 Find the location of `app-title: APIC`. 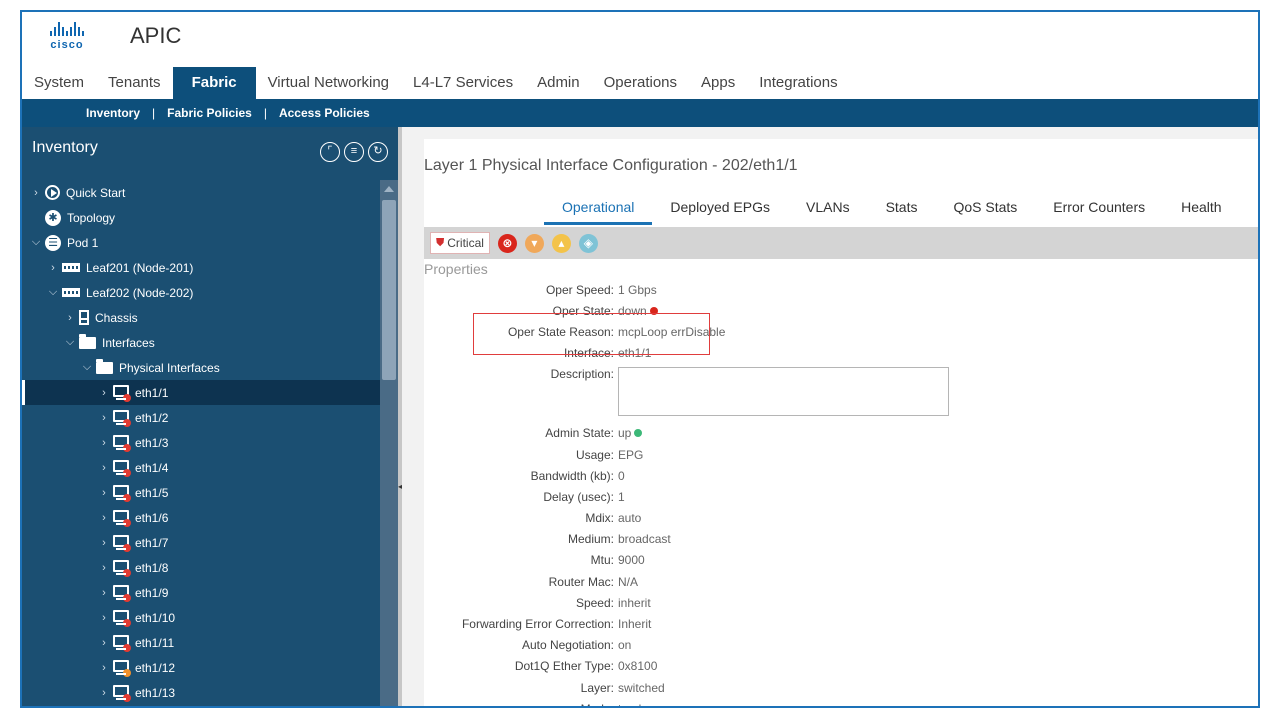

app-title: APIC is located at coordinates (156, 35).